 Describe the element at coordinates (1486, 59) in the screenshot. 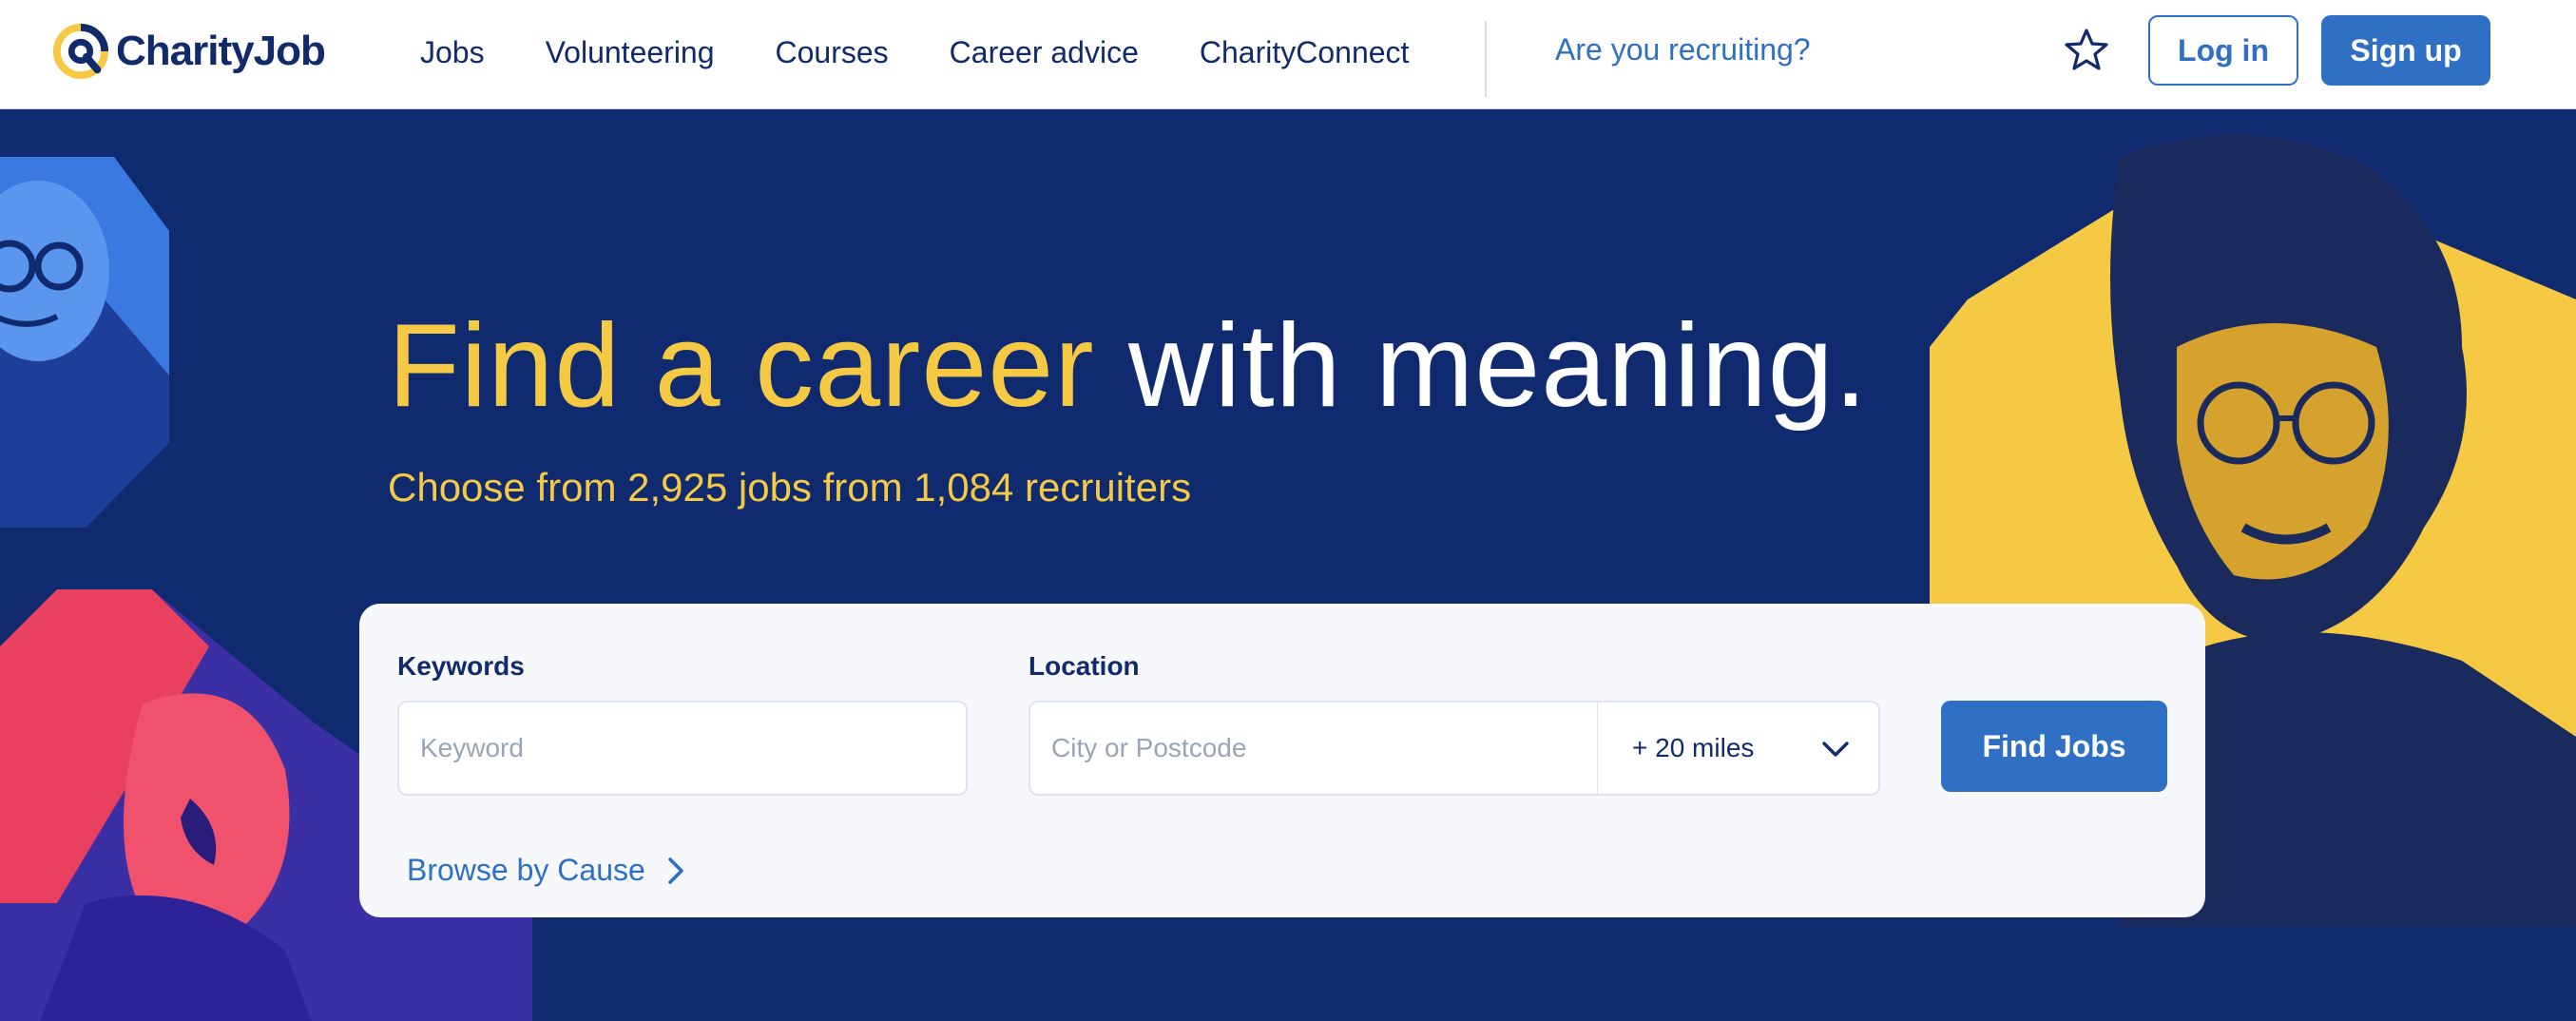

I see `nav-divider` at that location.